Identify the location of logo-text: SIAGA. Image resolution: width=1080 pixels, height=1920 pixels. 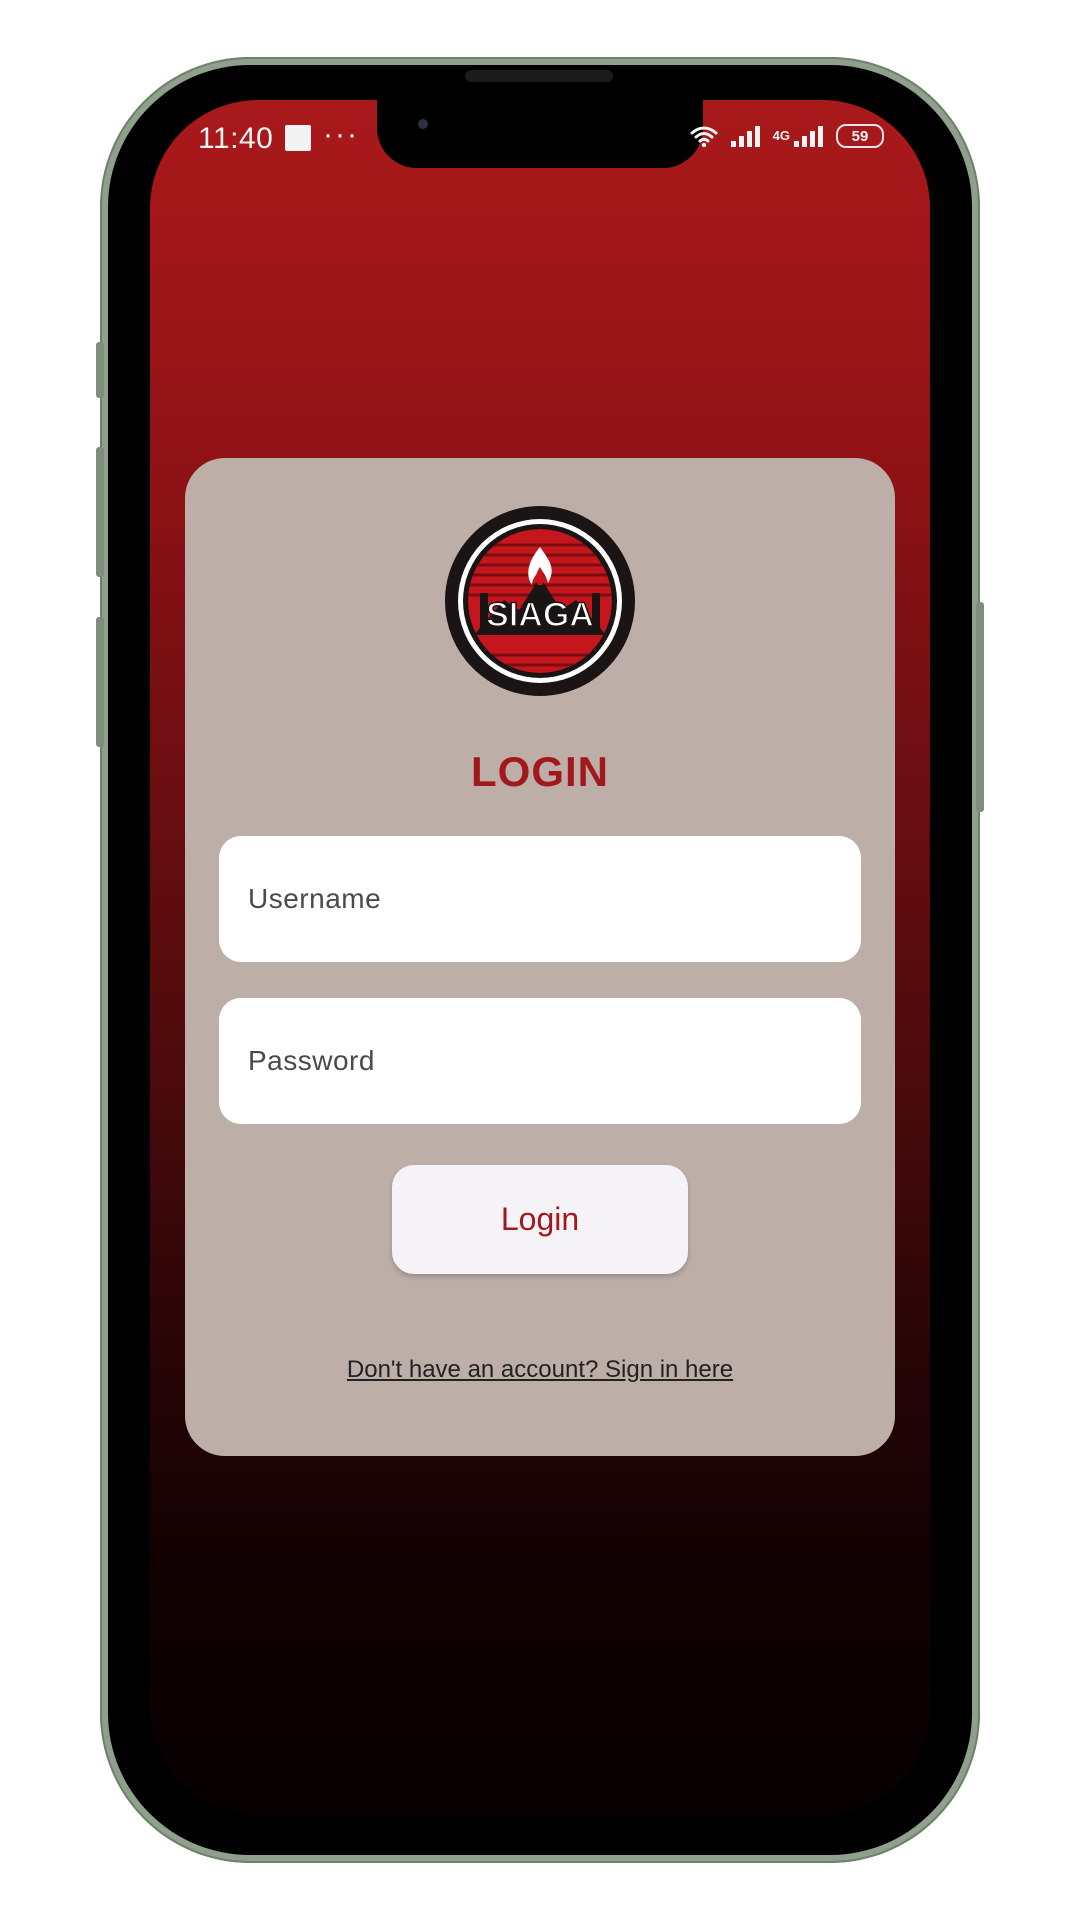
(540, 615).